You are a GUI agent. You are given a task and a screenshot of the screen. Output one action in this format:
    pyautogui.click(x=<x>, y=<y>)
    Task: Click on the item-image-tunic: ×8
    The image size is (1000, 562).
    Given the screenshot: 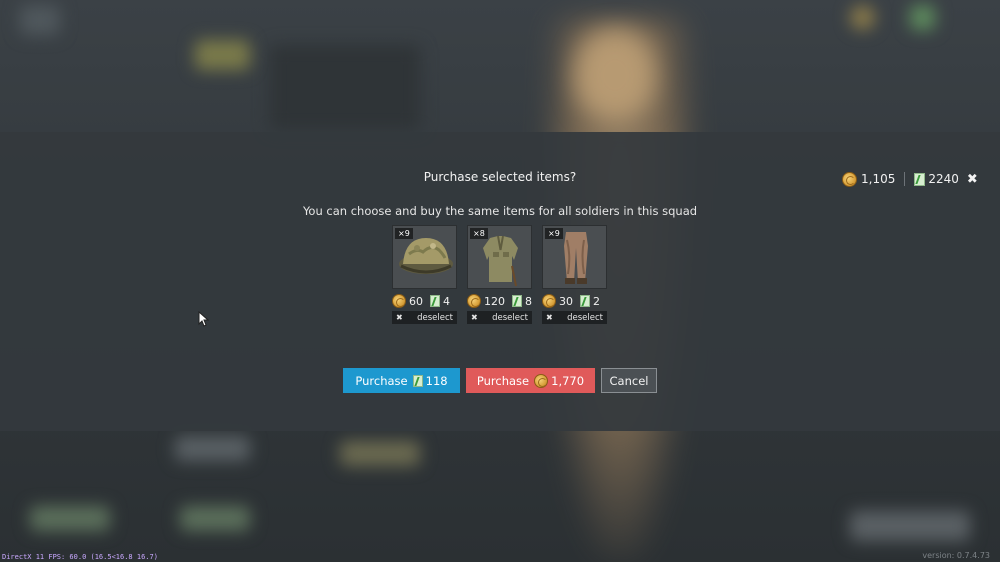 What is the action you would take?
    pyautogui.click(x=499, y=257)
    